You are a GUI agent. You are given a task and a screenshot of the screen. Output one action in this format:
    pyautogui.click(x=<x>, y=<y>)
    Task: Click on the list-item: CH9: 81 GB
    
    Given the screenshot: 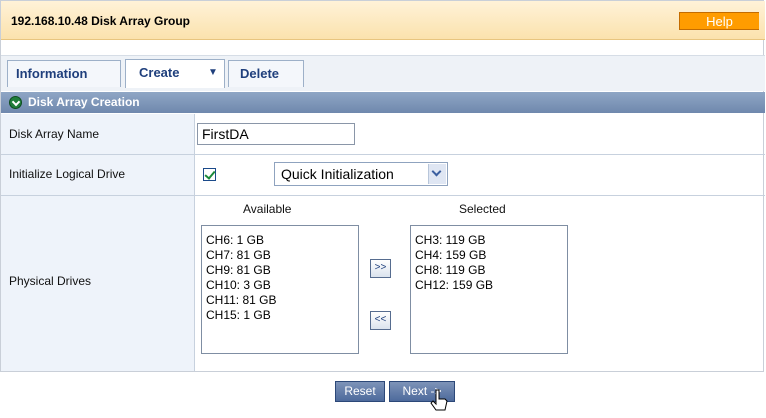 What is the action you would take?
    pyautogui.click(x=282, y=270)
    